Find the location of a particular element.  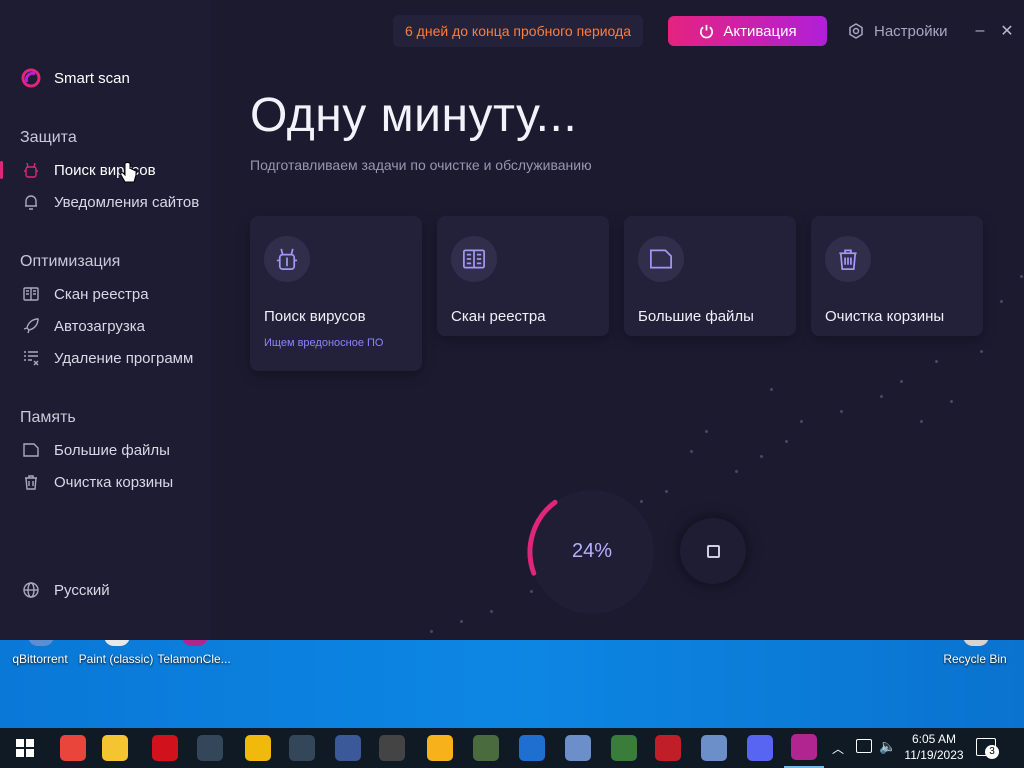

activate-label: Активация is located at coordinates (760, 31).